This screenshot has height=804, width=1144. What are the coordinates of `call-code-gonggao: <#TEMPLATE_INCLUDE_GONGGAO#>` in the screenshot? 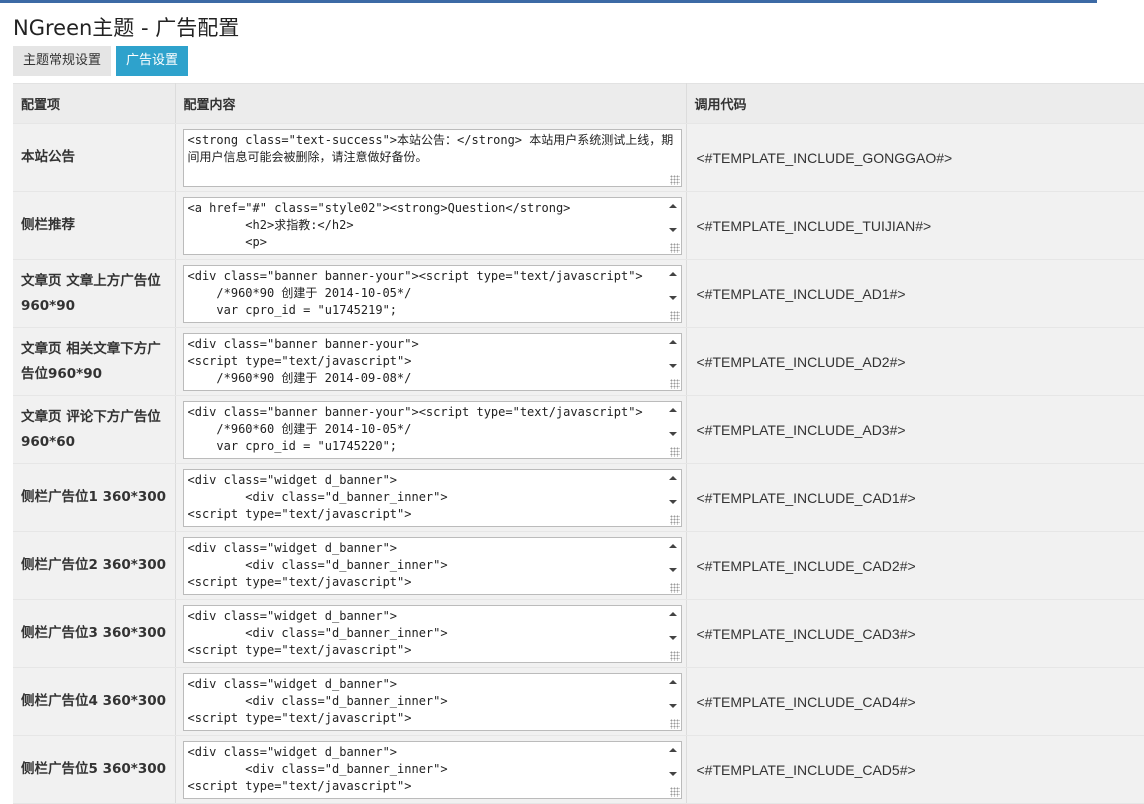 It's located at (915, 157).